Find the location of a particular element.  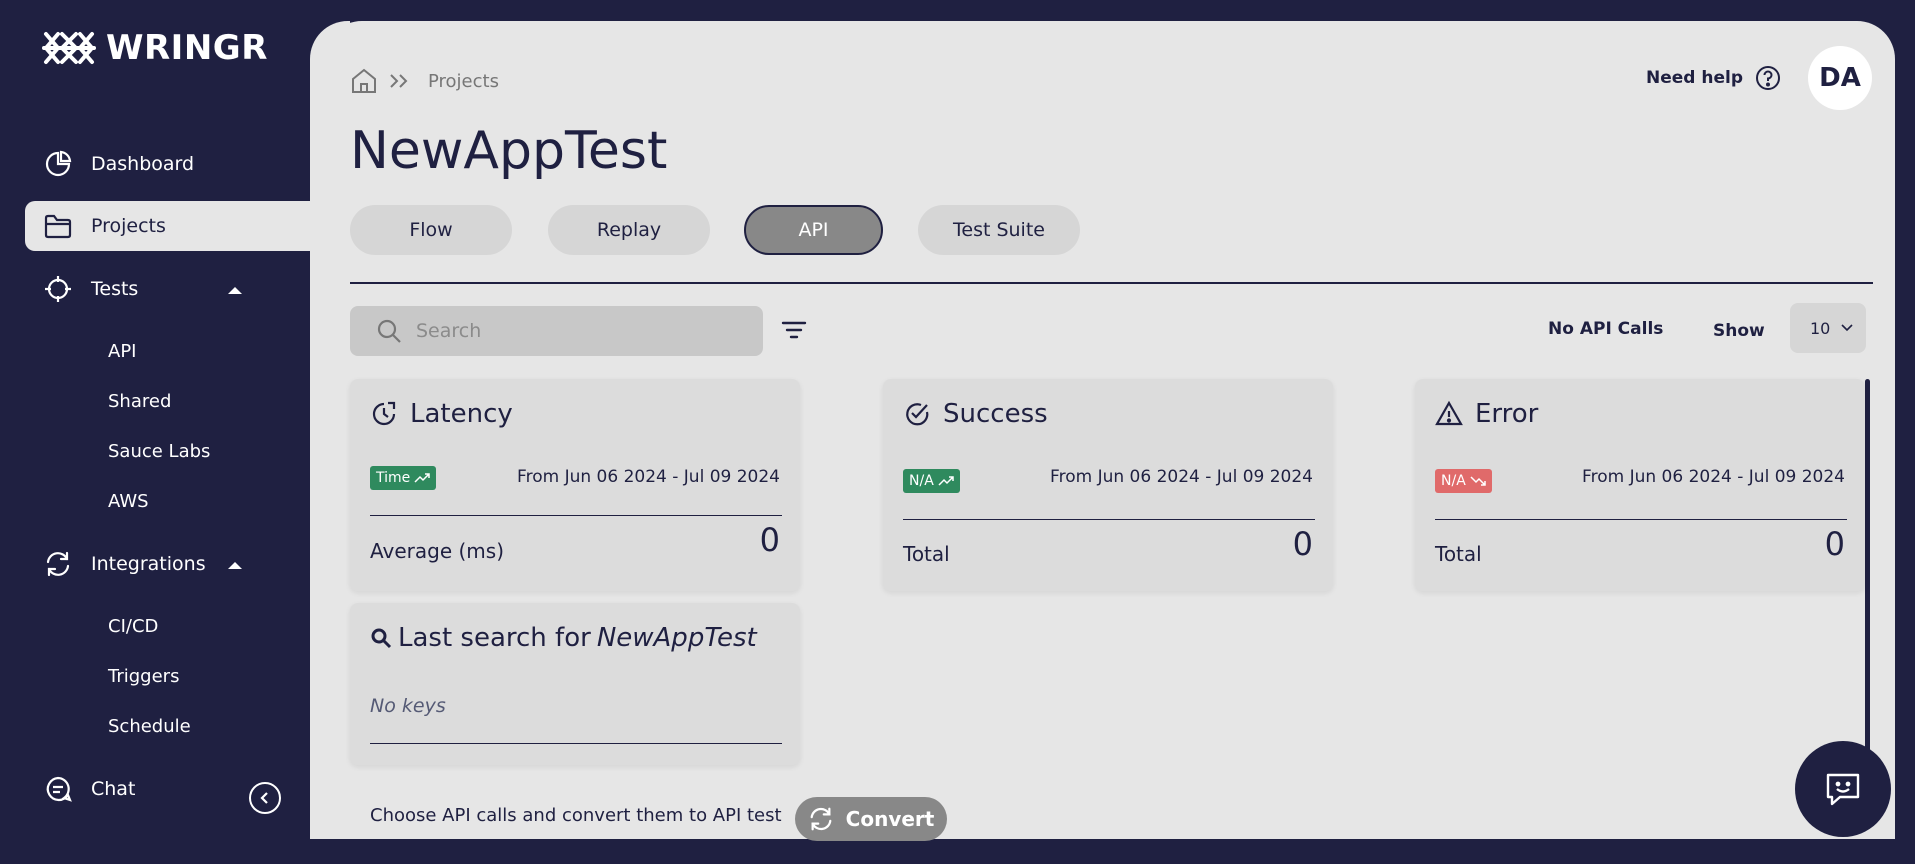

page-size-select: 10 is located at coordinates (1828, 328).